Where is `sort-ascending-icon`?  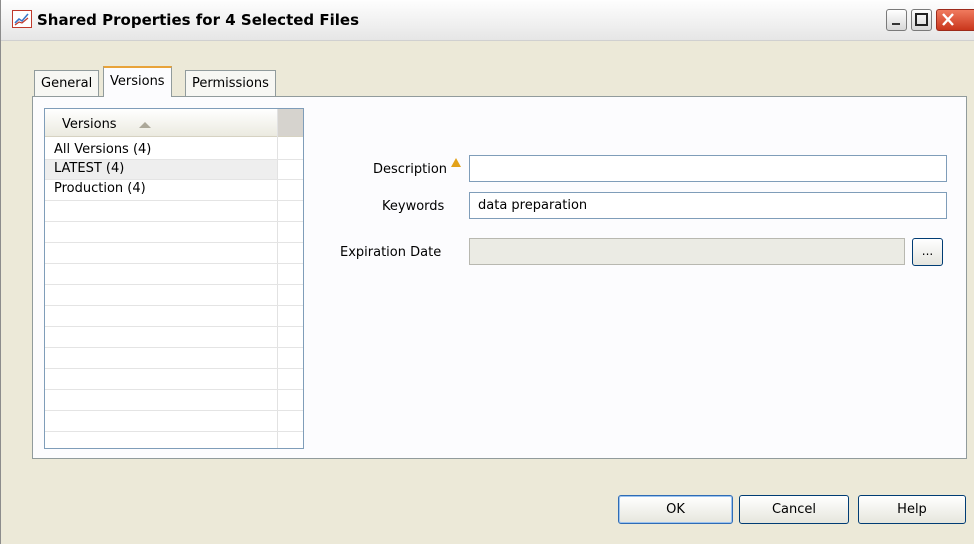 sort-ascending-icon is located at coordinates (145, 125).